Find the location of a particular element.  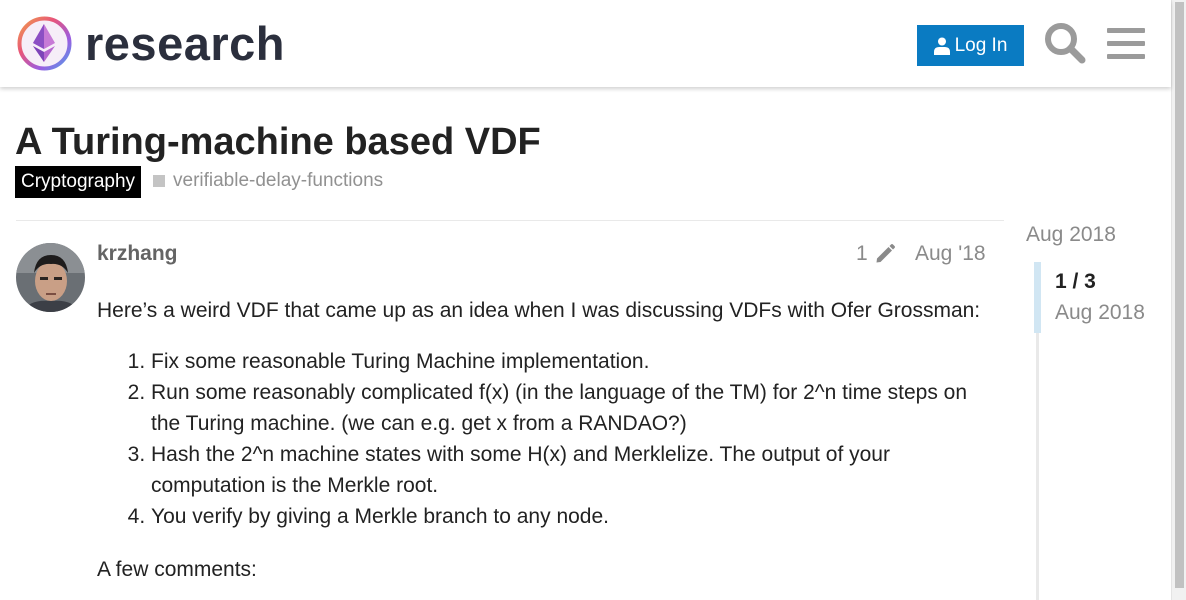

category-badge: Cryptography is located at coordinates (78, 182).